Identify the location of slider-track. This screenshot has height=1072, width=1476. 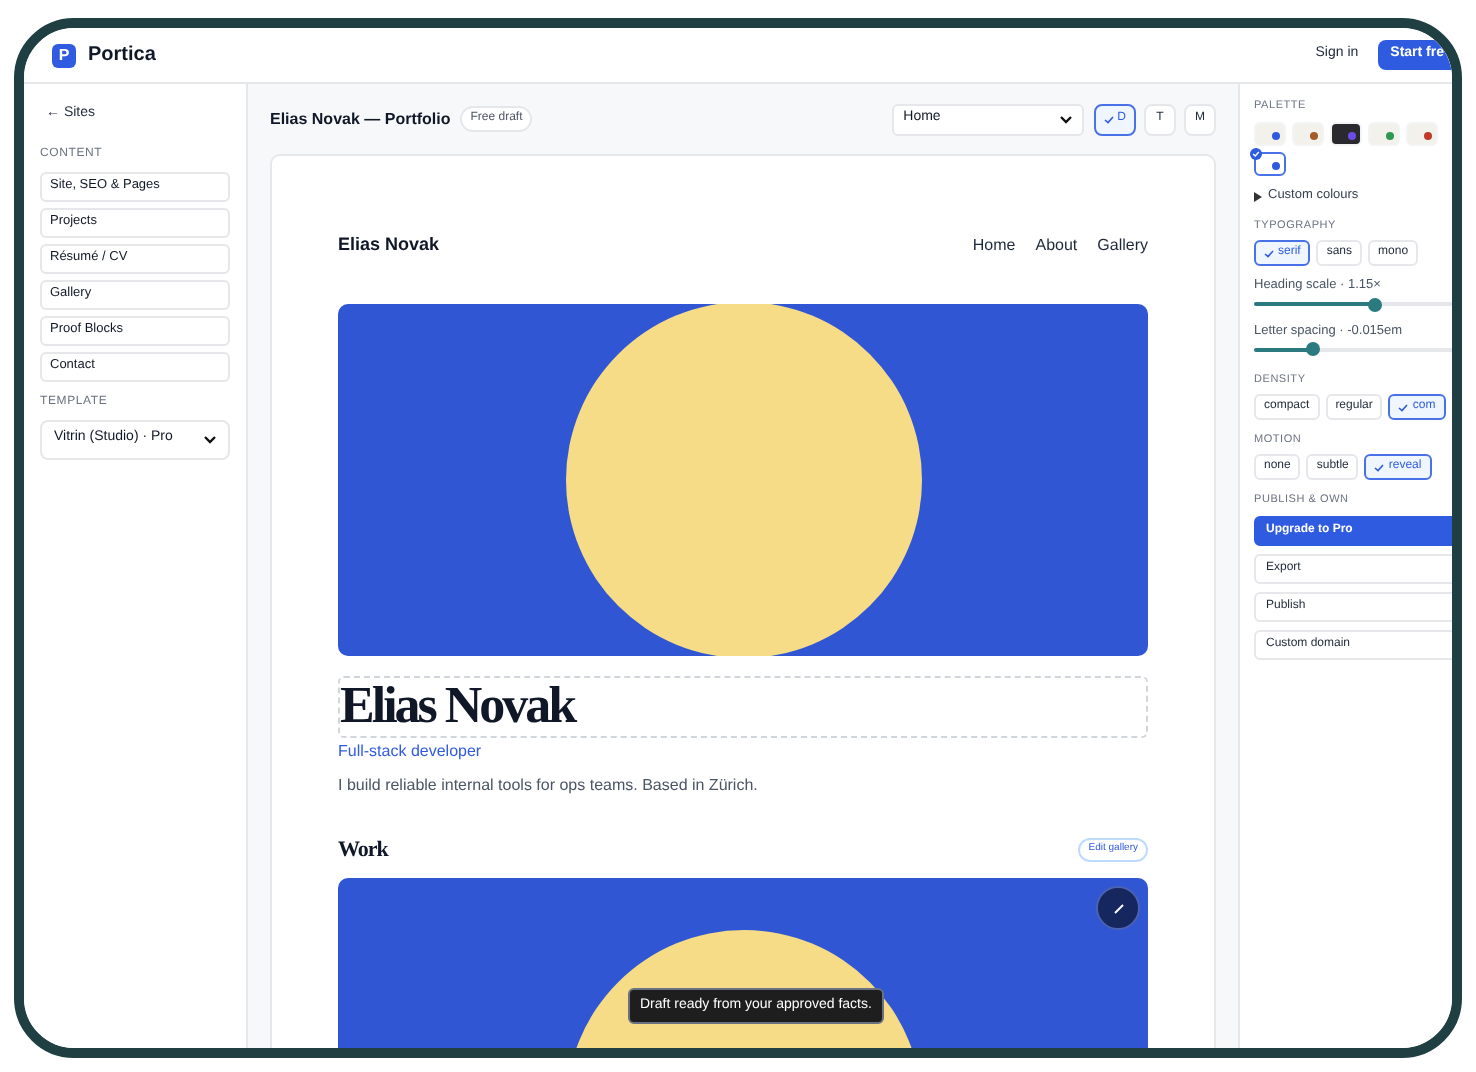
(1353, 349).